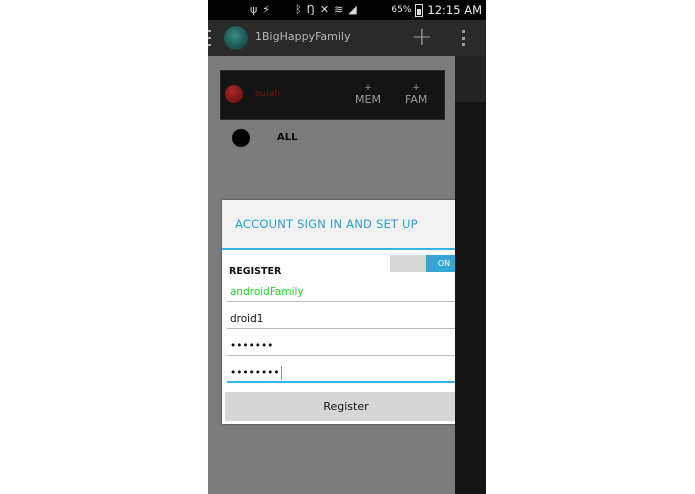 The height and width of the screenshot is (494, 695). I want to click on battery-percent: 65%, so click(401, 10).